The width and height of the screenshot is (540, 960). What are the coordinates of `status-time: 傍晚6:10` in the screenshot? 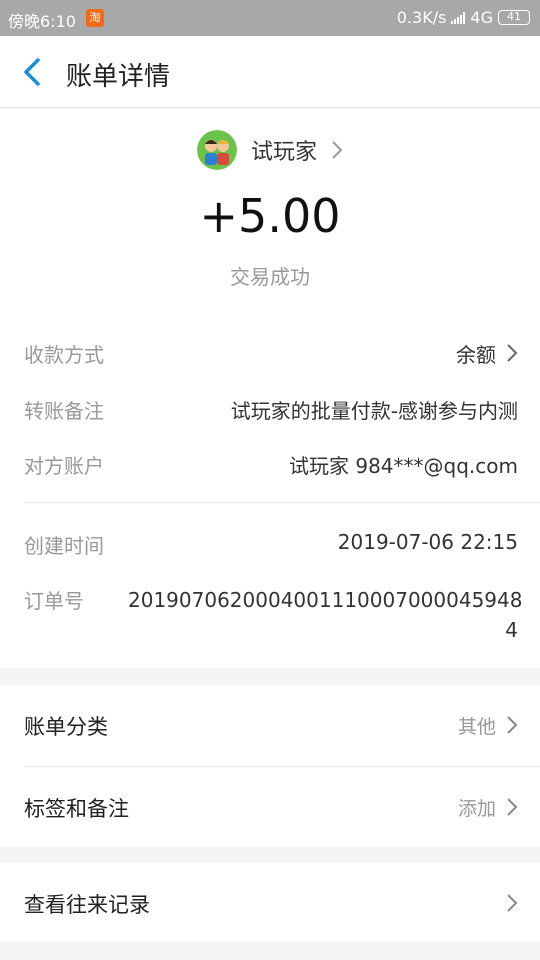 It's located at (42, 21).